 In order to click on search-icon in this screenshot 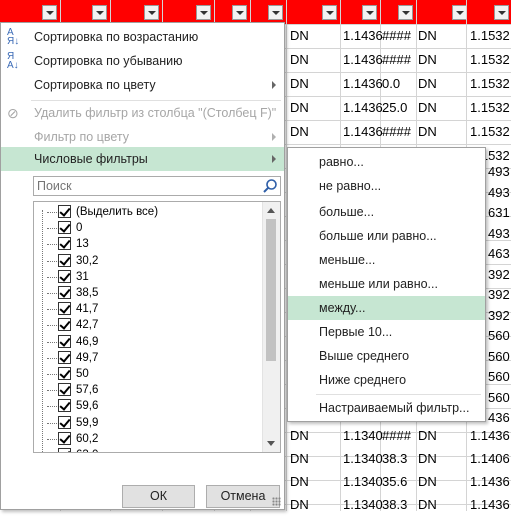, I will do `click(270, 186)`.